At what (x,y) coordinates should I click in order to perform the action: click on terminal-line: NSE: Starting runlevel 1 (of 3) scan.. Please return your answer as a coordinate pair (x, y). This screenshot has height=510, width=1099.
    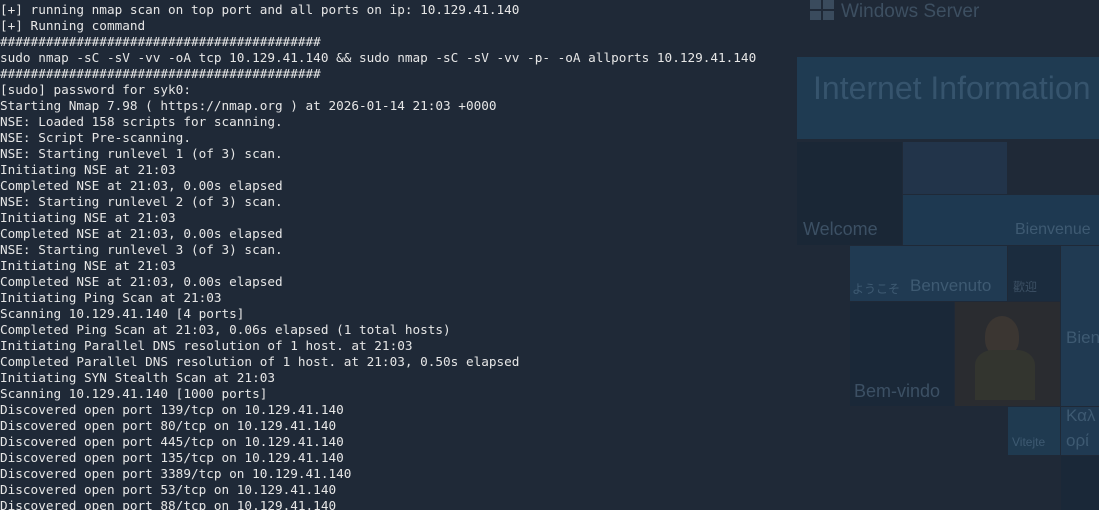
    Looking at the image, I should click on (141, 153).